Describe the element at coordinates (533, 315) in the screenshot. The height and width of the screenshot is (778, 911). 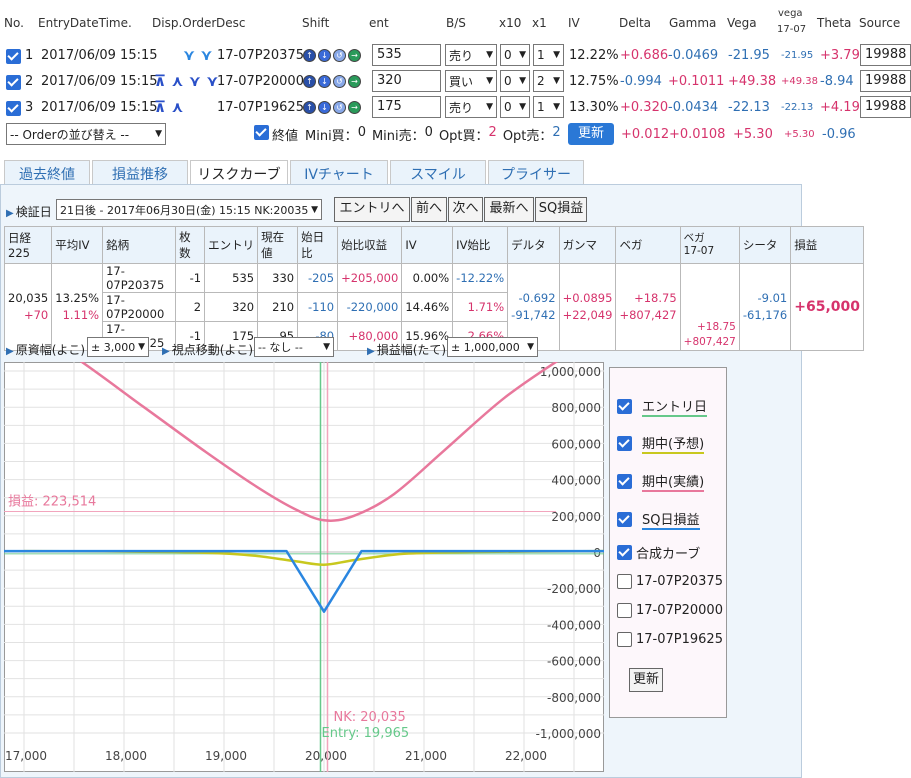
I see `delta-amount: -91,742` at that location.